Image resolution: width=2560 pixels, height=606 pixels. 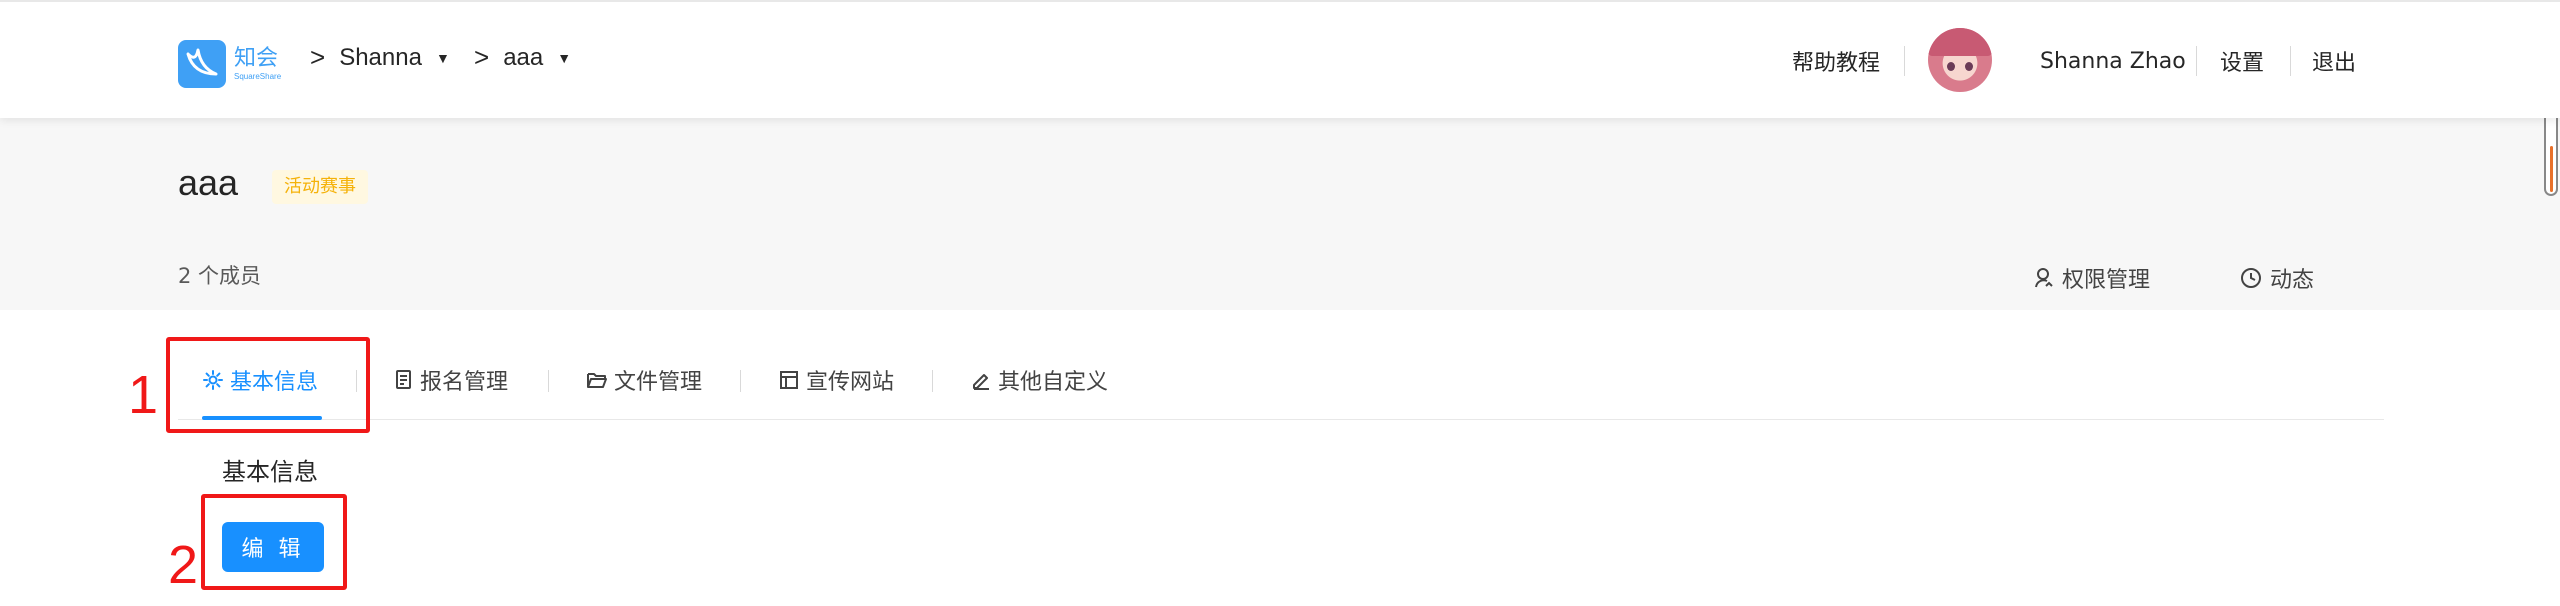 What do you see at coordinates (2251, 278) in the screenshot?
I see `clock-icon` at bounding box center [2251, 278].